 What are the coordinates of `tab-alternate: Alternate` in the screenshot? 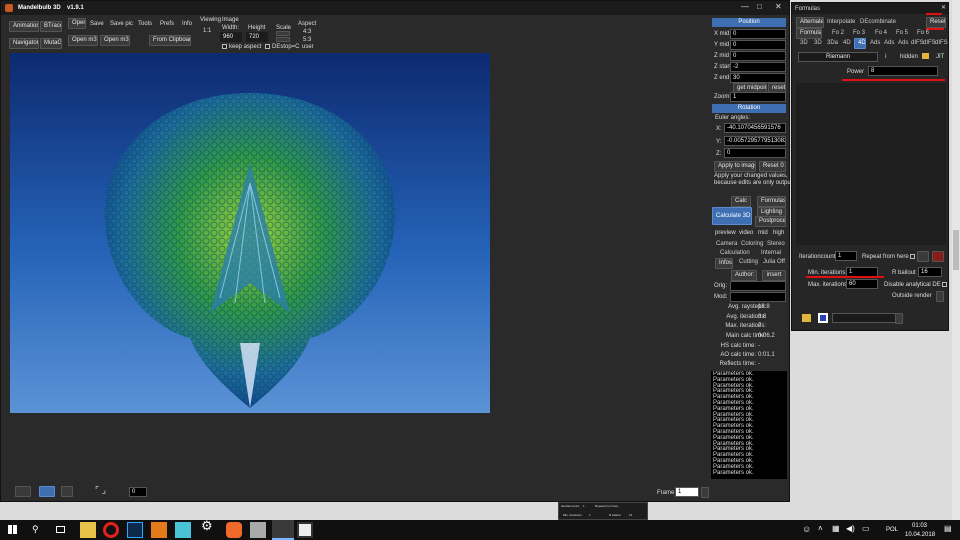 It's located at (810, 22).